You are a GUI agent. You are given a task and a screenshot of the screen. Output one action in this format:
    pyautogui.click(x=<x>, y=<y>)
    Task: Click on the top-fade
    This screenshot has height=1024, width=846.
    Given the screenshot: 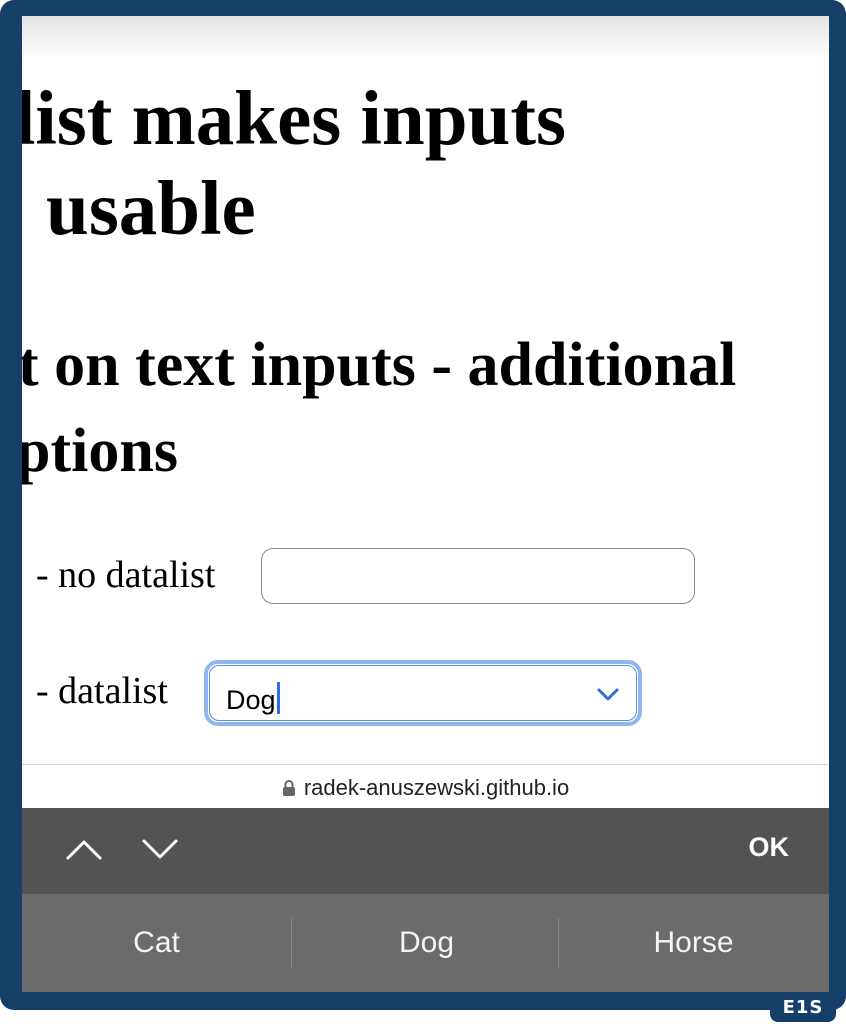 What is the action you would take?
    pyautogui.click(x=425, y=38)
    